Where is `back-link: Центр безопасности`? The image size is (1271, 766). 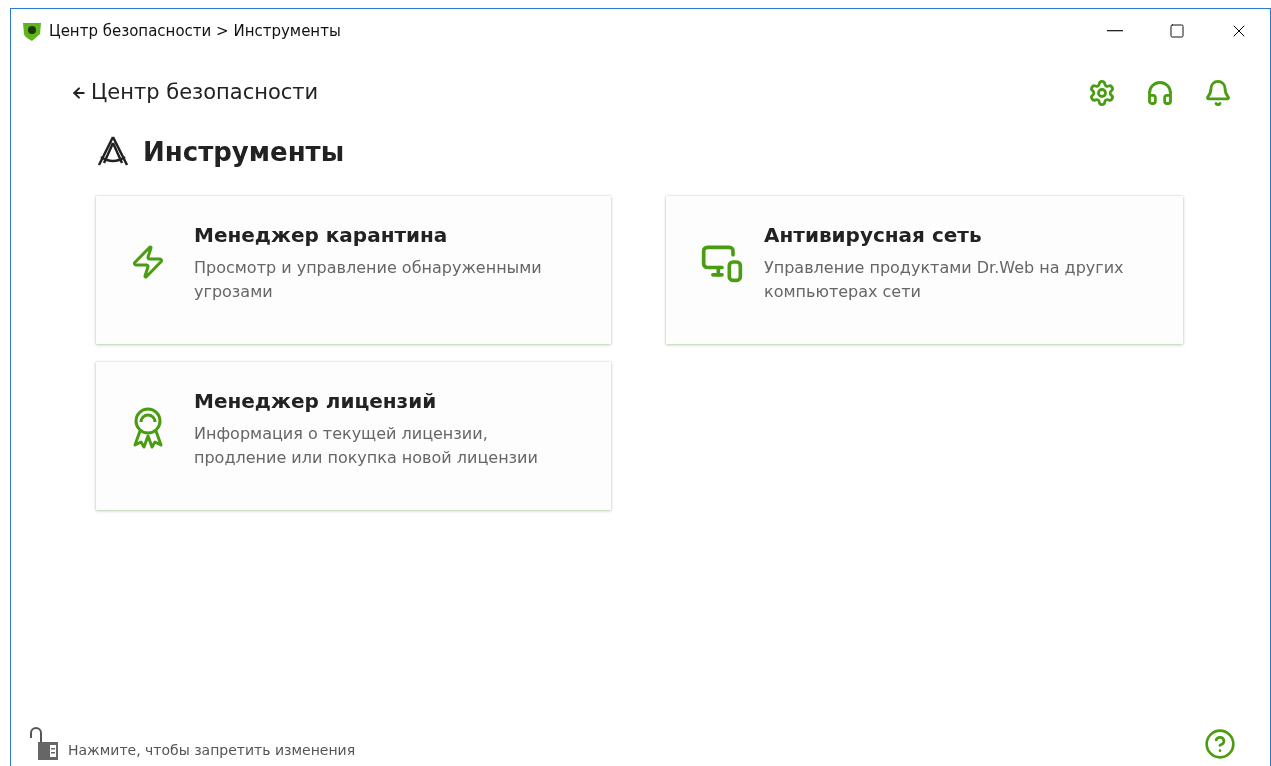
back-link: Центр безопасности is located at coordinates (195, 93).